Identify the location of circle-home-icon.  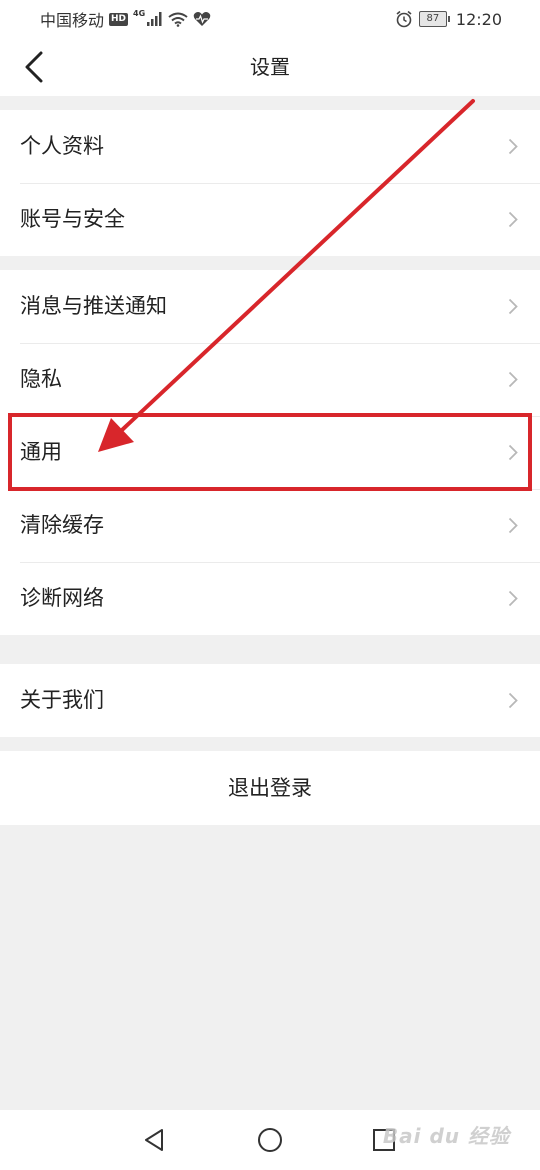
(270, 1140).